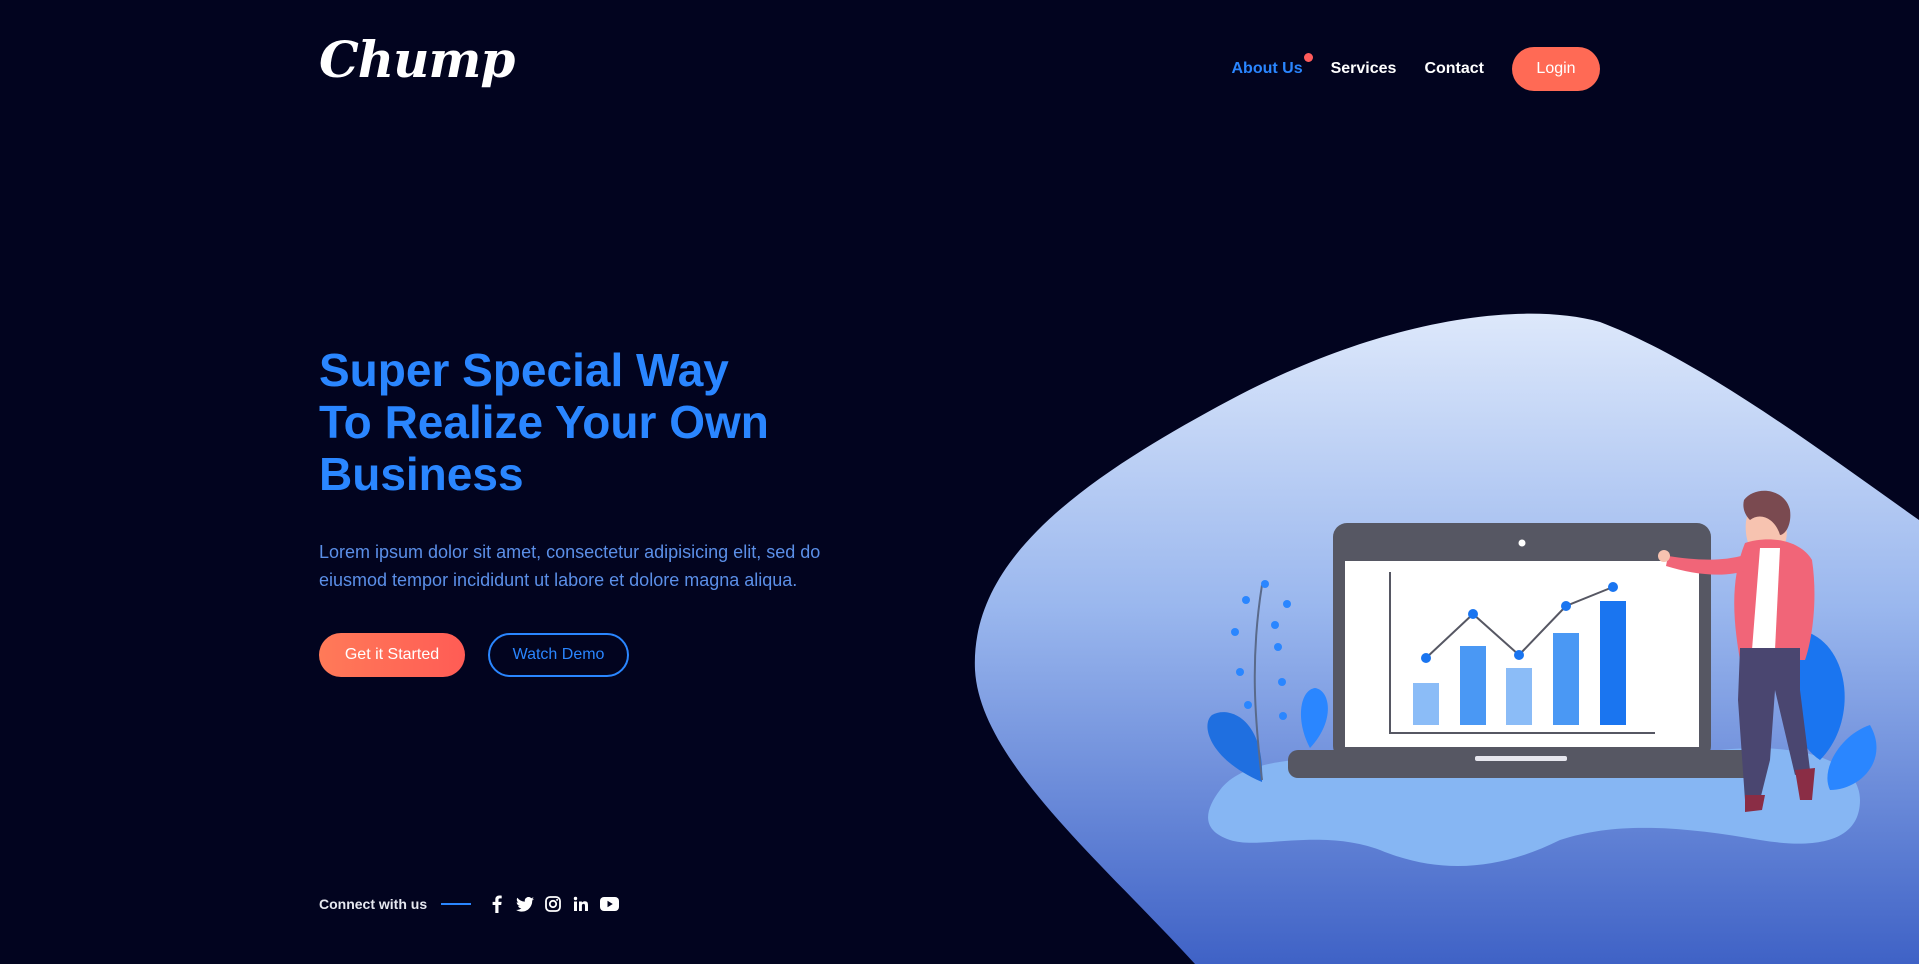 The image size is (1919, 964). What do you see at coordinates (417, 59) in the screenshot?
I see `brand-logo: Chump` at bounding box center [417, 59].